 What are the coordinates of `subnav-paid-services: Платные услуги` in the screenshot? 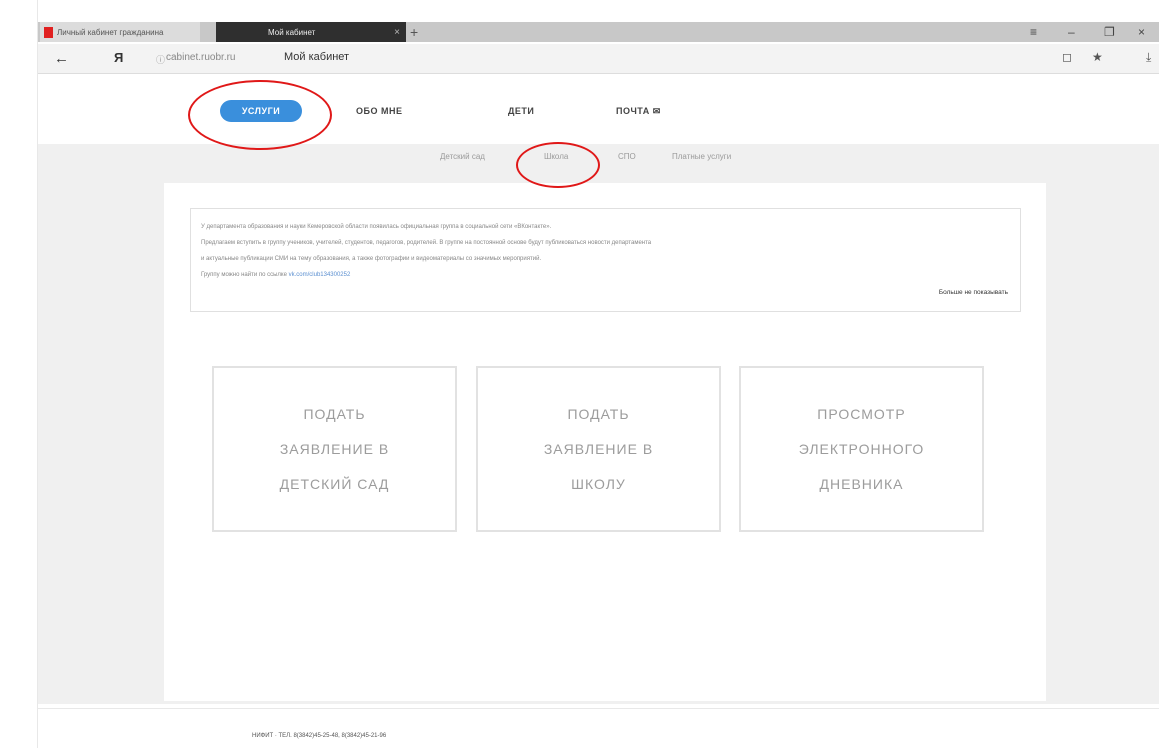 It's located at (701, 156).